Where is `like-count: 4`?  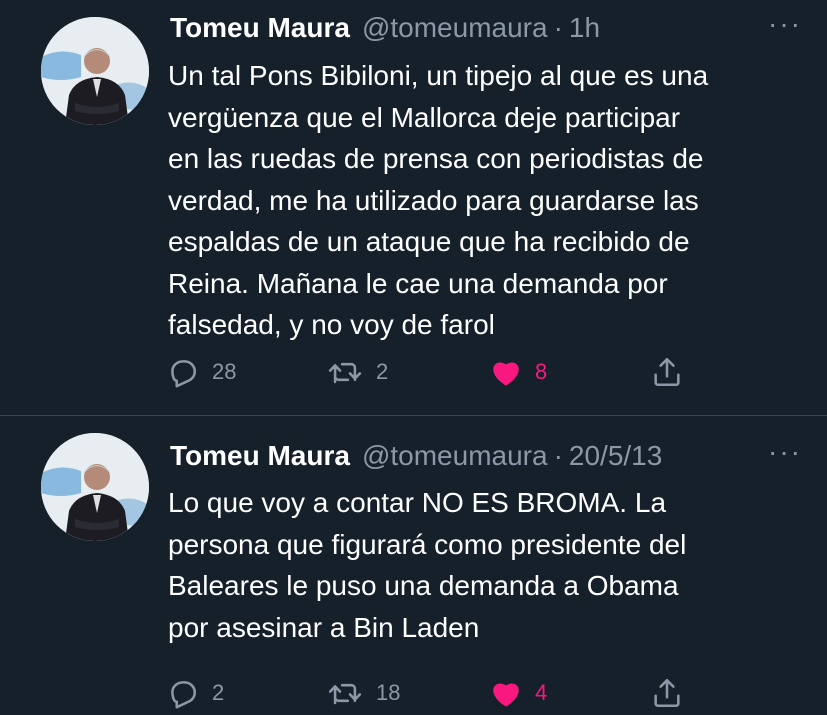
like-count: 4 is located at coordinates (541, 692).